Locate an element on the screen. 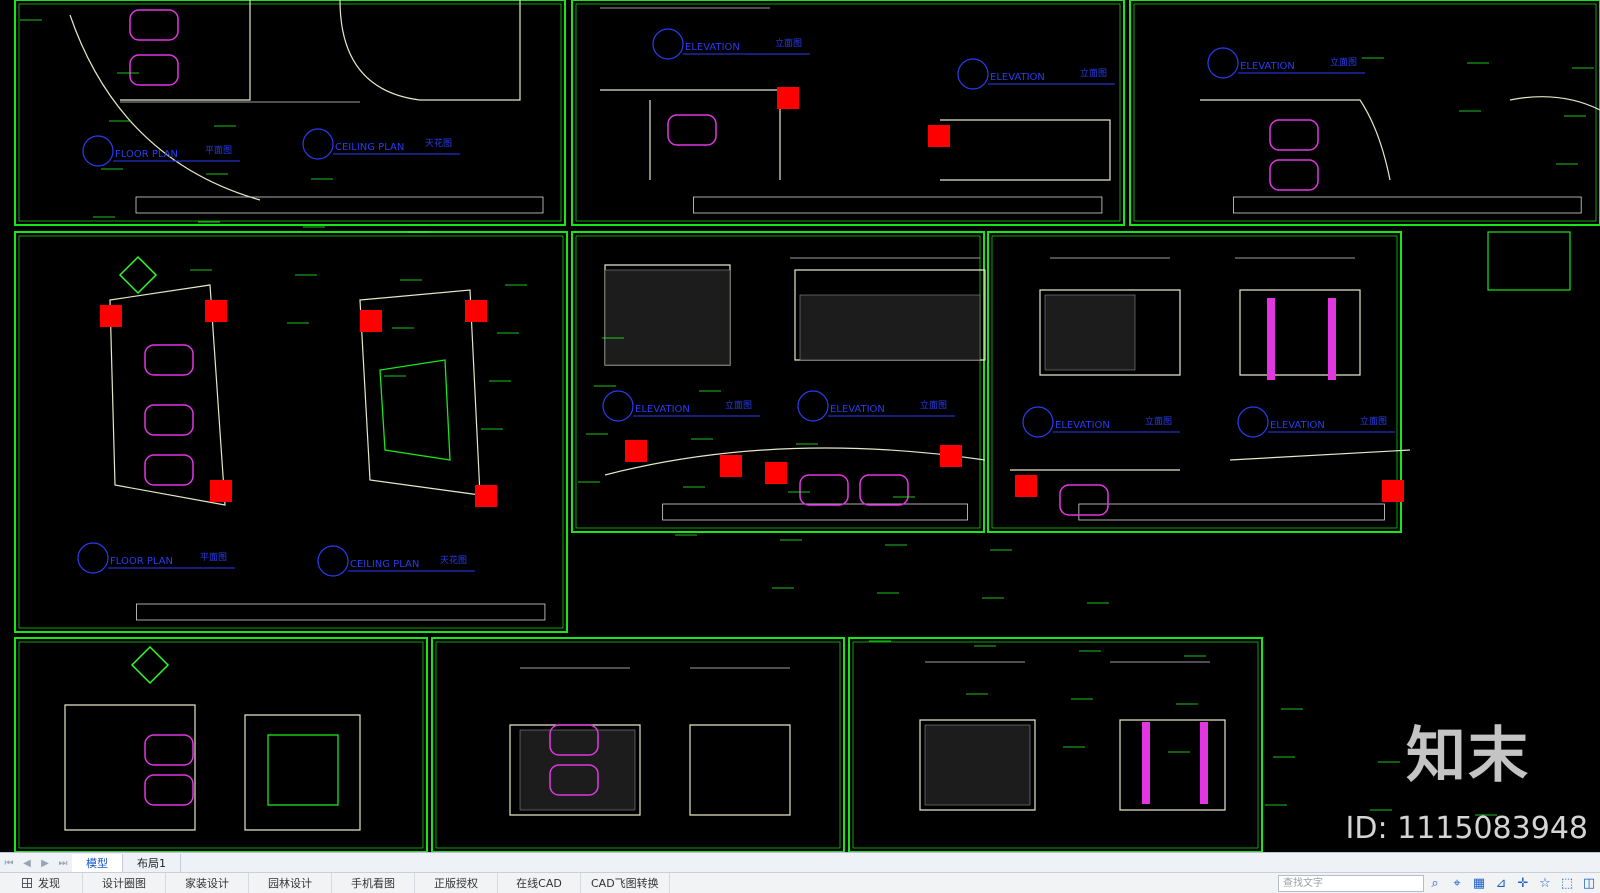 Image resolution: width=1600 pixels, height=893 pixels. cube-icon: ◫ is located at coordinates (1589, 883).